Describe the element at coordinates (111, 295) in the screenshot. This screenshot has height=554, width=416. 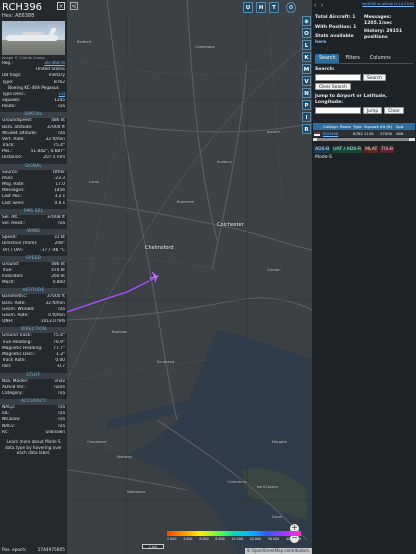
I see `aircraft-track` at that location.